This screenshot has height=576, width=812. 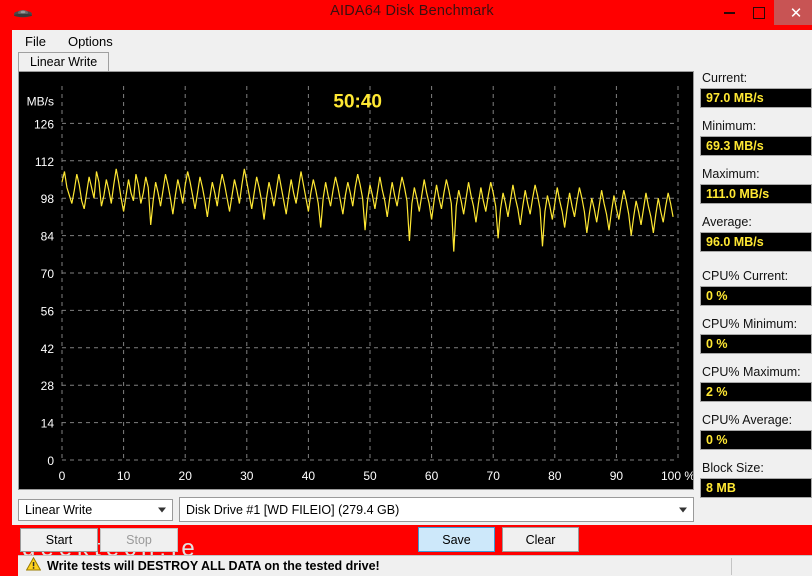 I want to click on y-axis-tick-label: 70, so click(x=48, y=274).